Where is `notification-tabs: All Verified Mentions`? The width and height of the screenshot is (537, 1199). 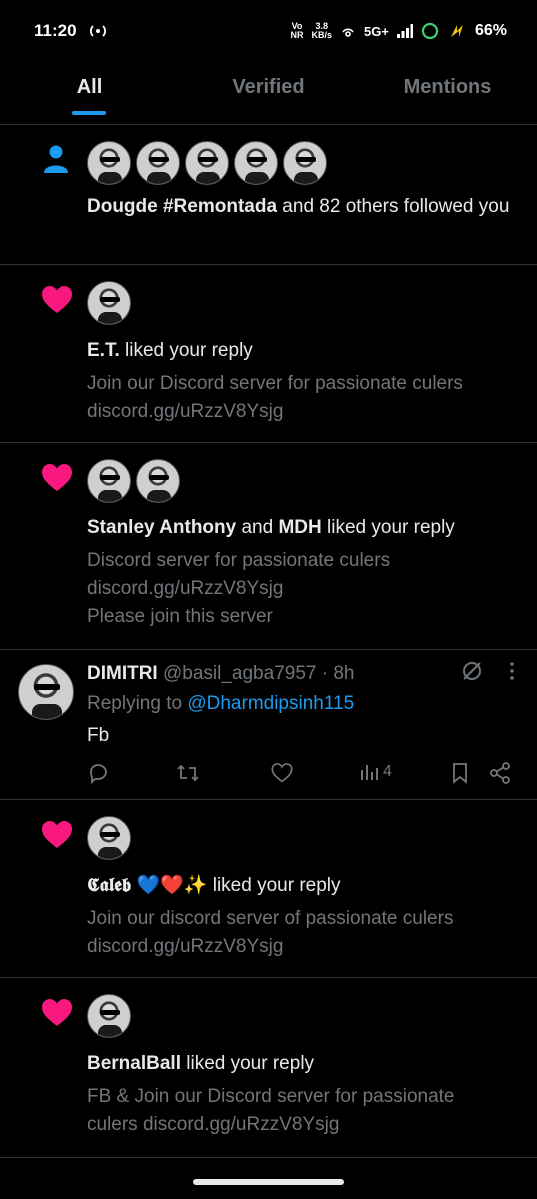 notification-tabs: All Verified Mentions is located at coordinates (268, 89).